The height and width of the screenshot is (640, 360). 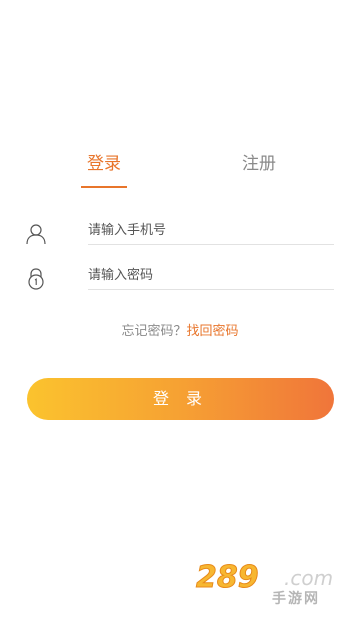 What do you see at coordinates (211, 289) in the screenshot?
I see `password-underline` at bounding box center [211, 289].